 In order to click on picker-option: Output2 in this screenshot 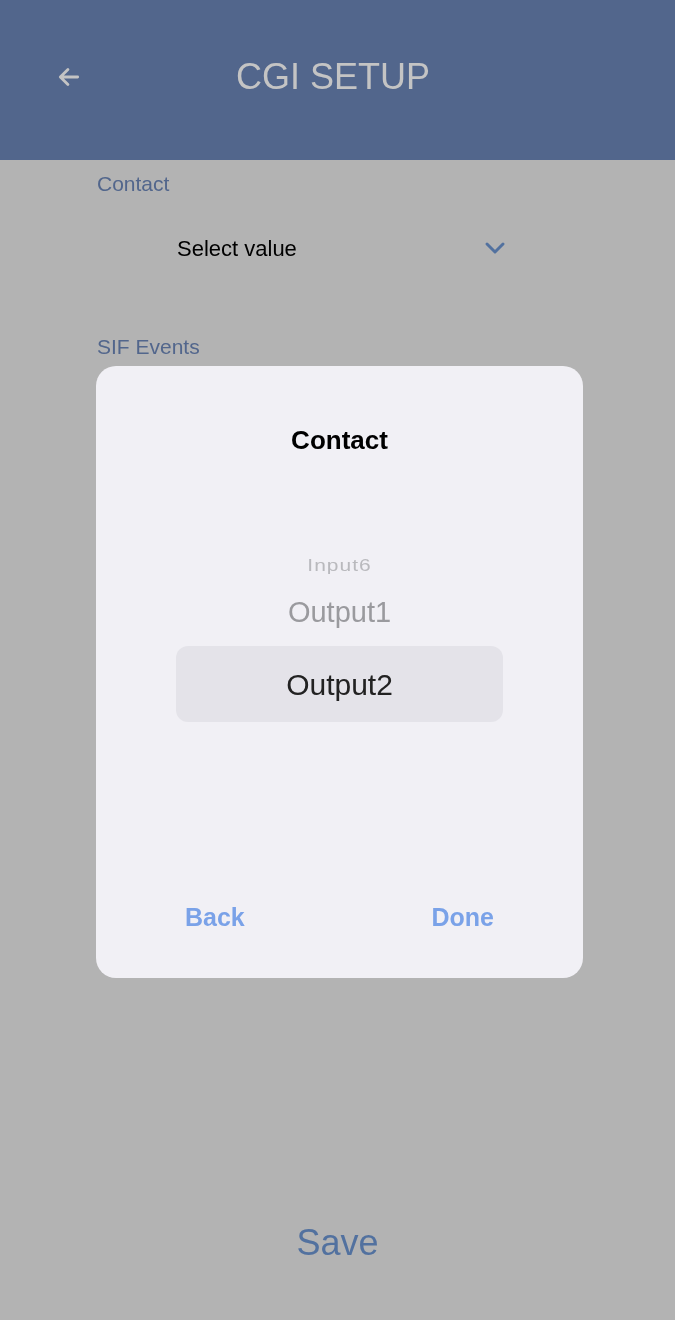, I will do `click(339, 684)`.